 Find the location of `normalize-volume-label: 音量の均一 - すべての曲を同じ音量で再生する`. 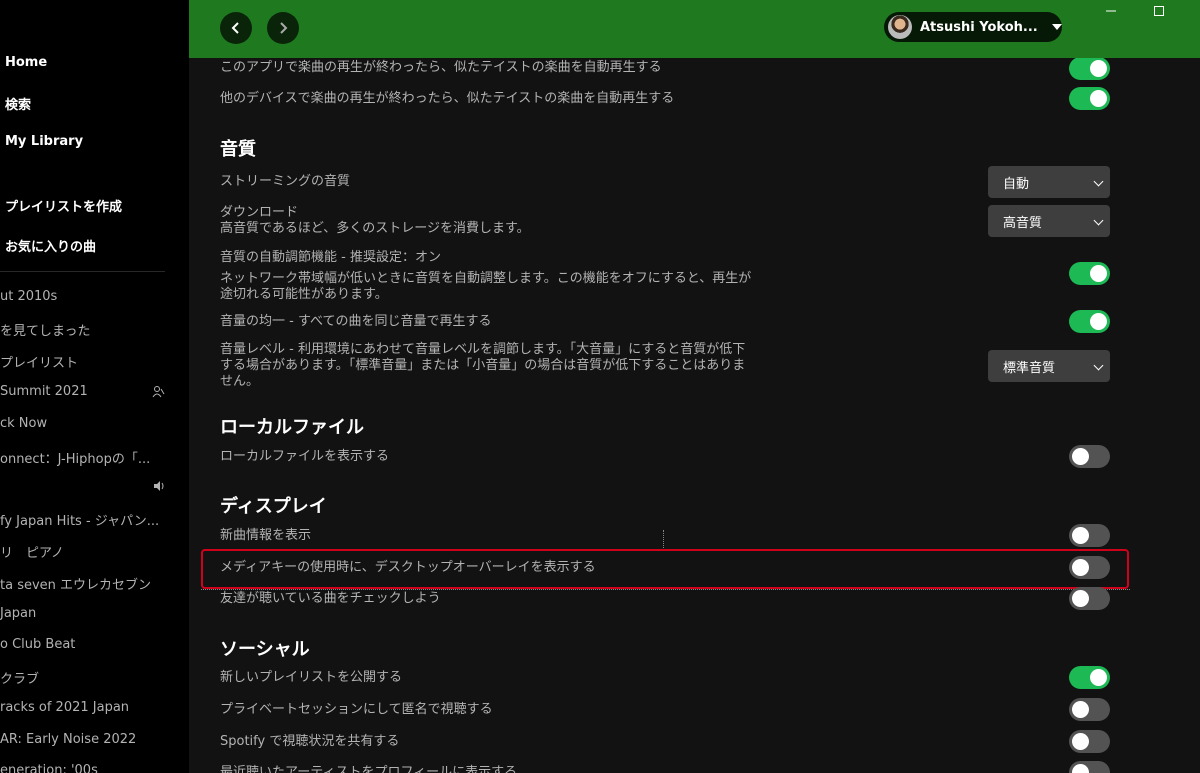

normalize-volume-label: 音量の均一 - すべての曲を同じ音量で再生する is located at coordinates (356, 321).